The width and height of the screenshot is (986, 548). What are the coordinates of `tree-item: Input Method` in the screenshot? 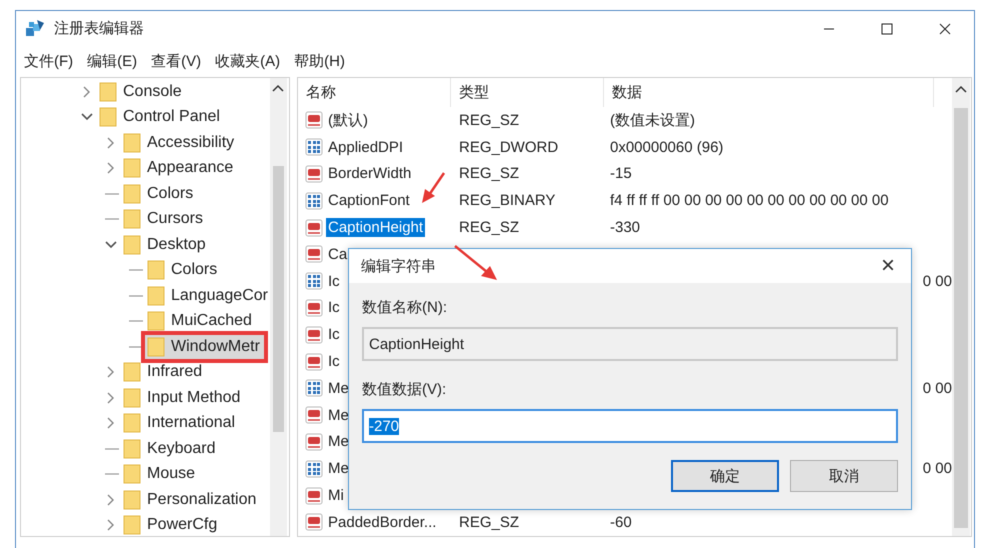 It's located at (182, 398).